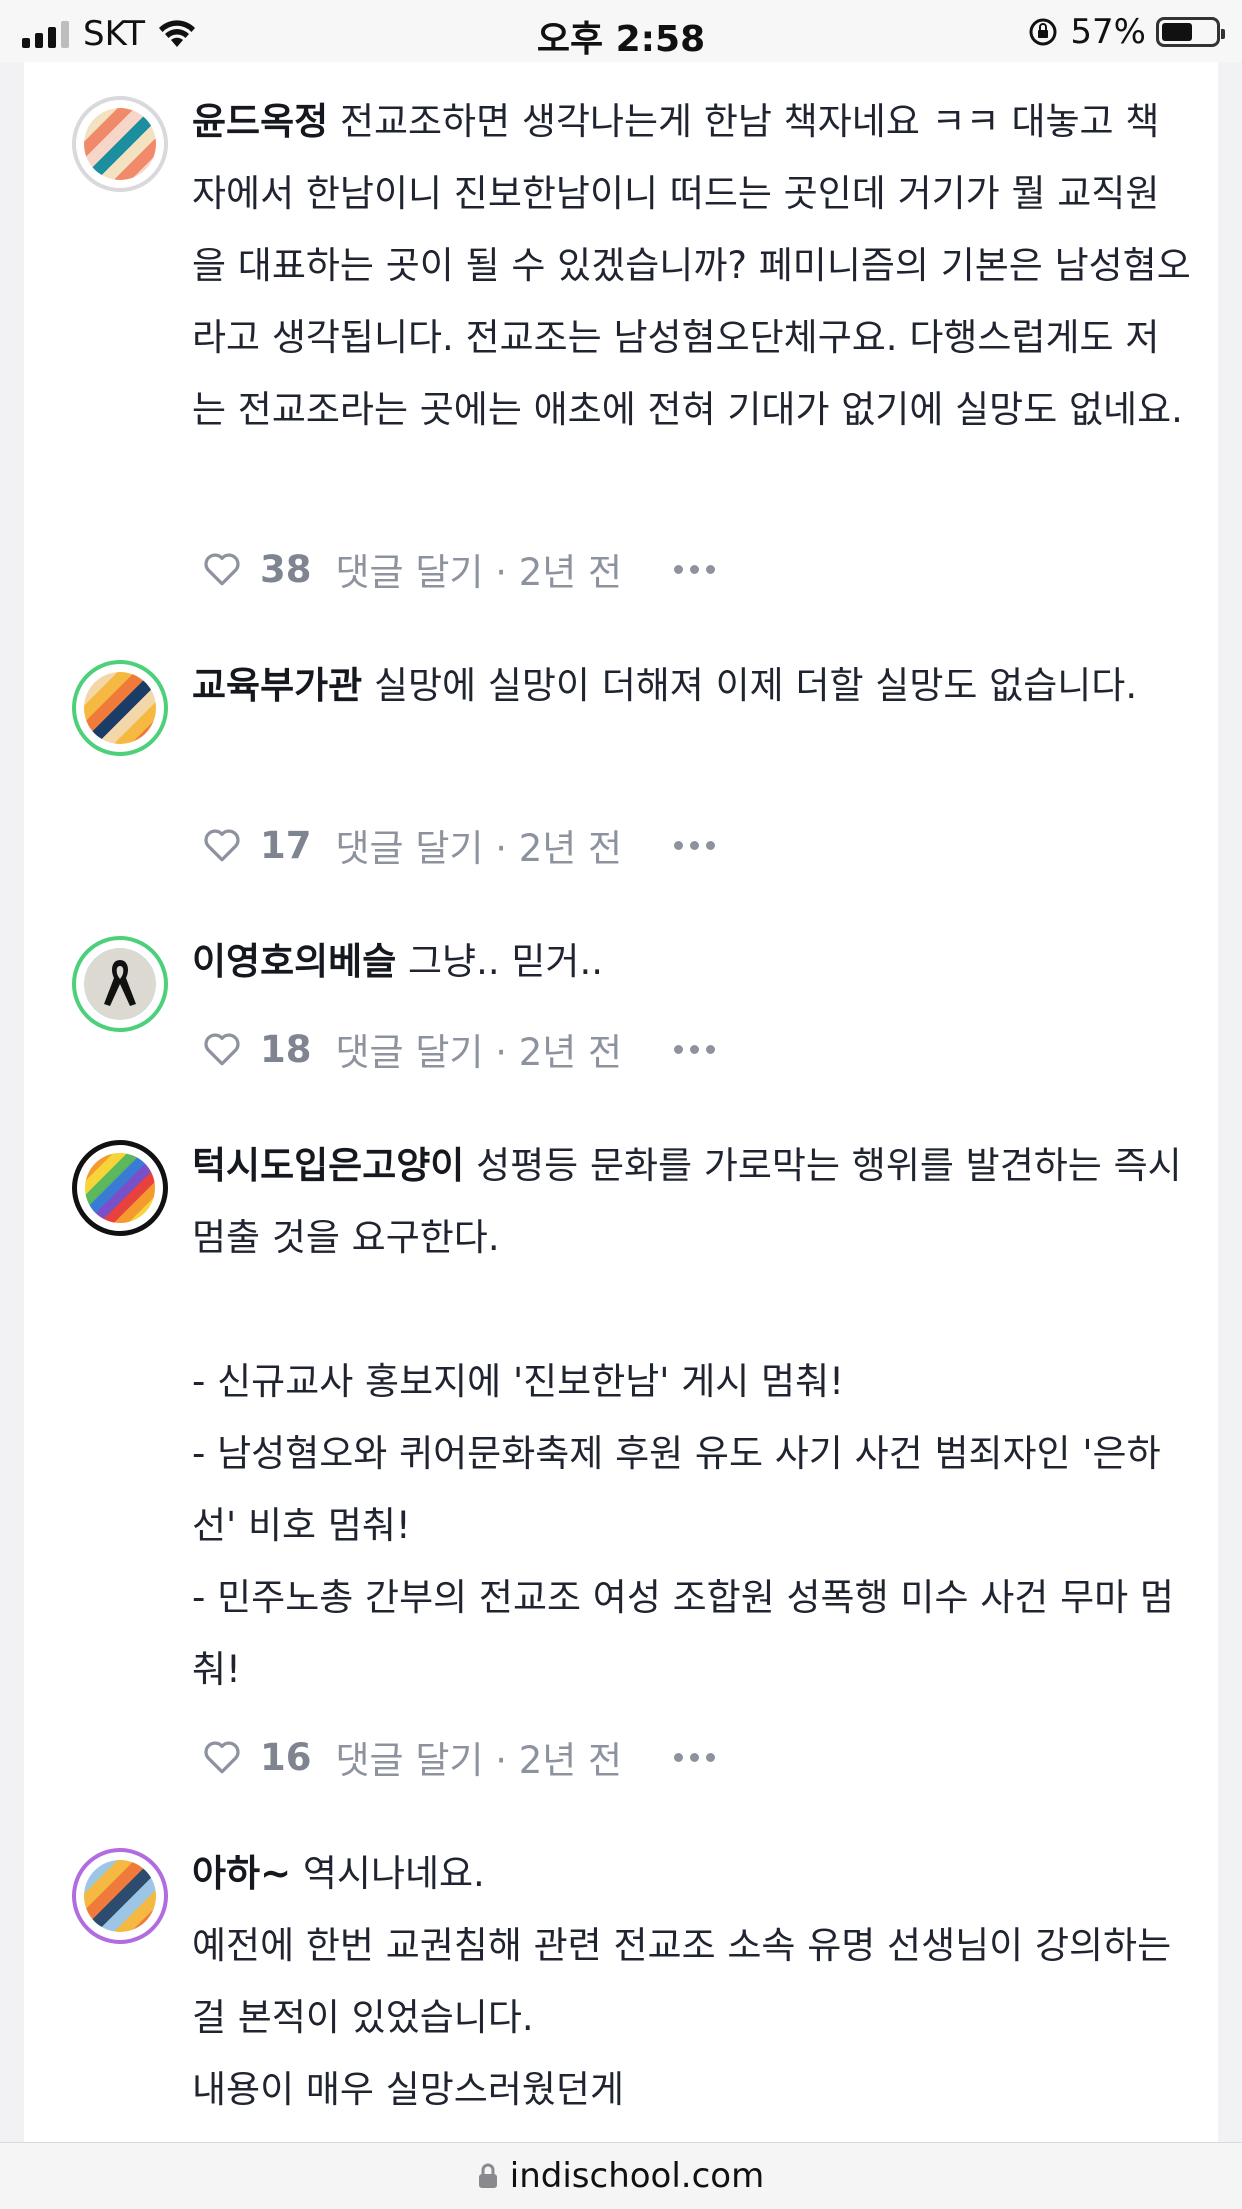  I want to click on like-count: 18, so click(286, 1049).